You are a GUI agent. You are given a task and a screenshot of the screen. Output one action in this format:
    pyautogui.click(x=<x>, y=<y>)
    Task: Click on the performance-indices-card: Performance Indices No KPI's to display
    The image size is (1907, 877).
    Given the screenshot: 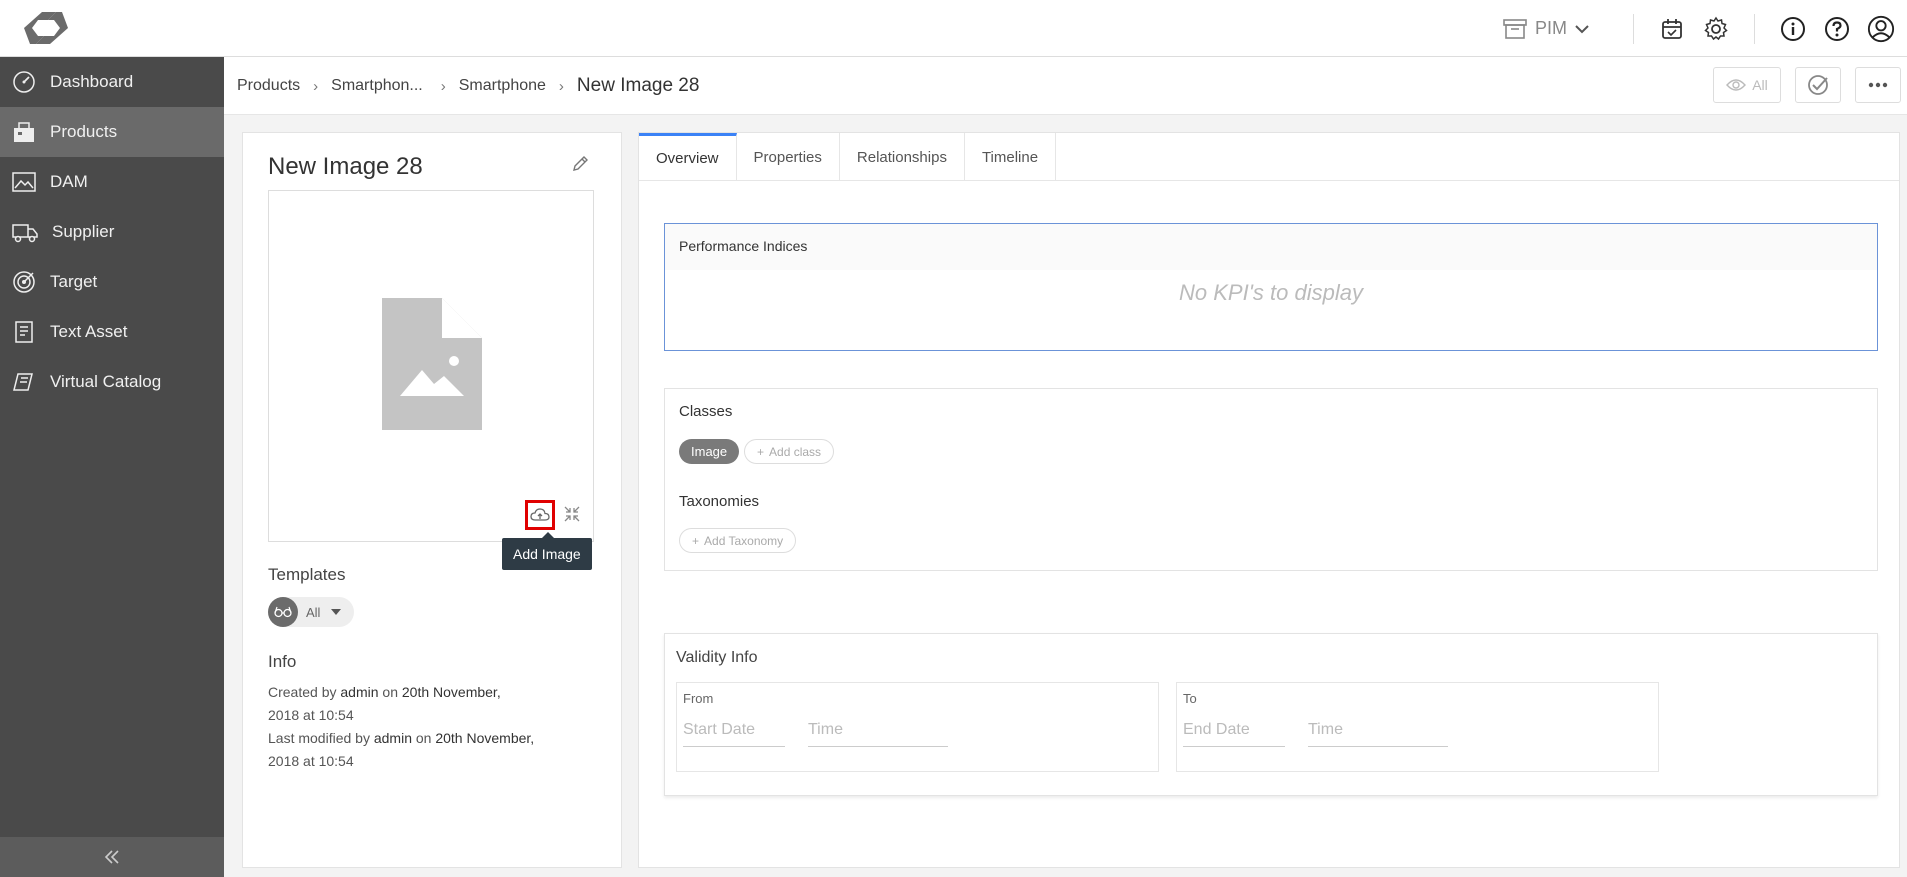 What is the action you would take?
    pyautogui.click(x=1271, y=287)
    